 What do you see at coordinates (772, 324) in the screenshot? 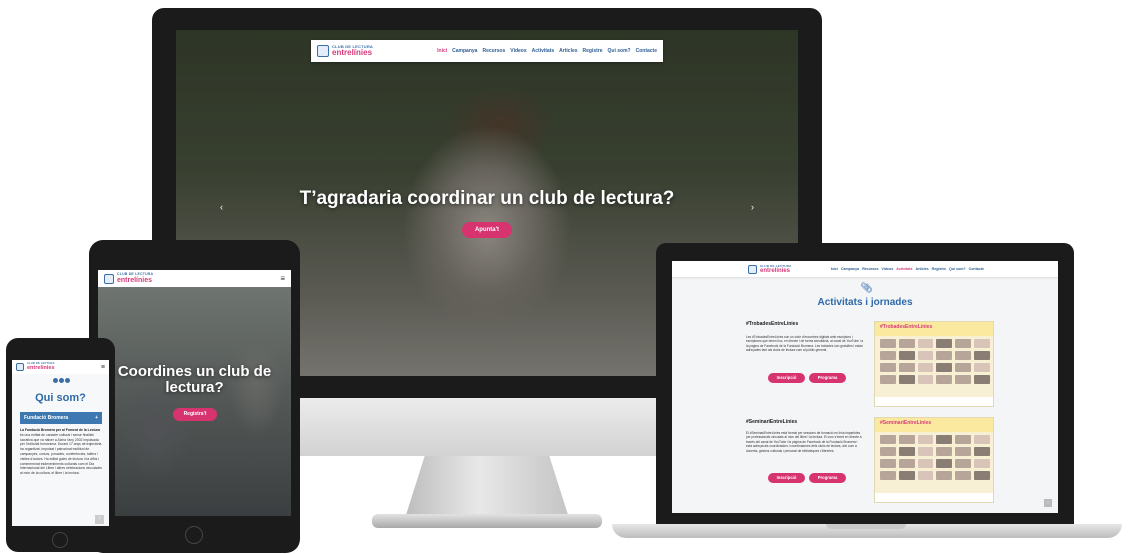
I see `section-title-trobades: #TrobadesEntreLínies` at bounding box center [772, 324].